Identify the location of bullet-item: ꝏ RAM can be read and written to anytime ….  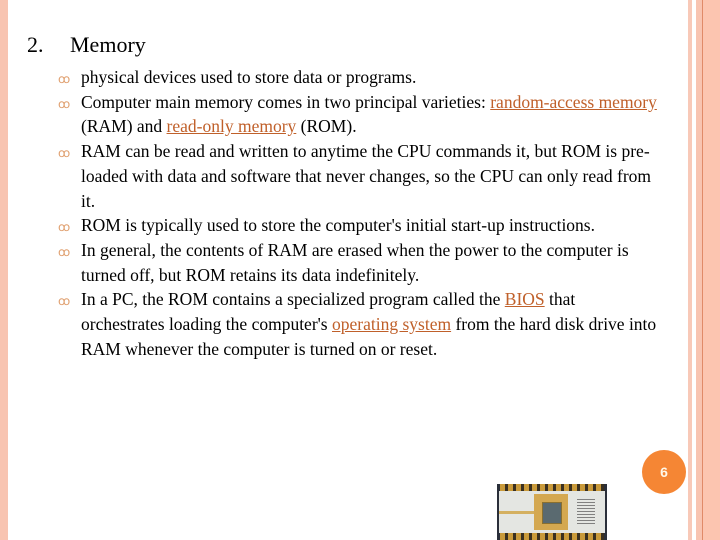
(358, 176).